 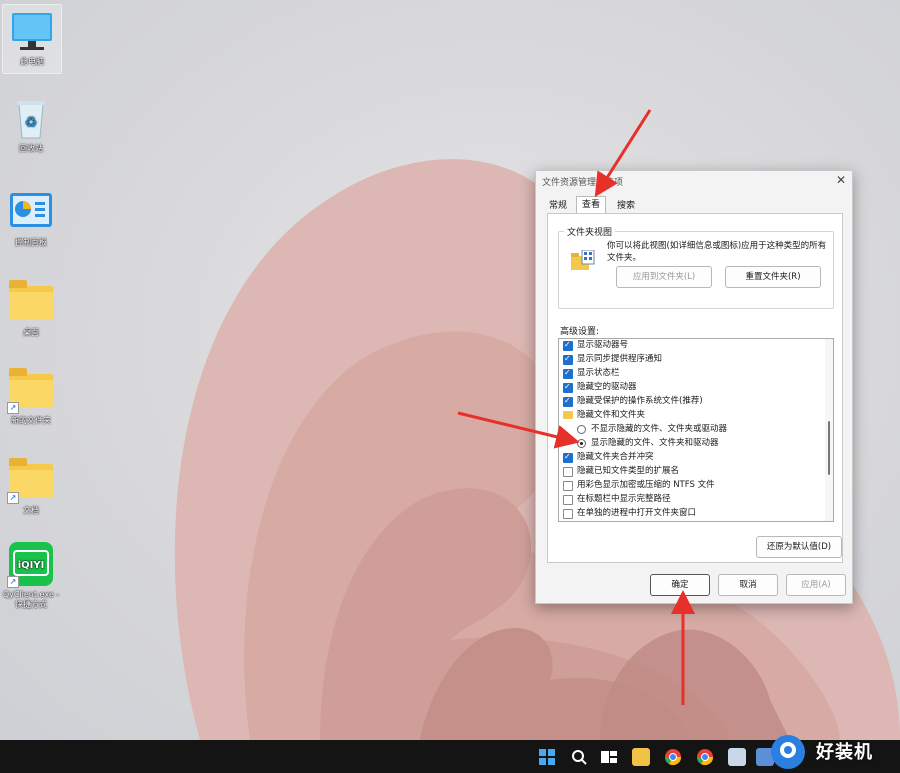 What do you see at coordinates (829, 448) in the screenshot?
I see `scrollbar-thumb` at bounding box center [829, 448].